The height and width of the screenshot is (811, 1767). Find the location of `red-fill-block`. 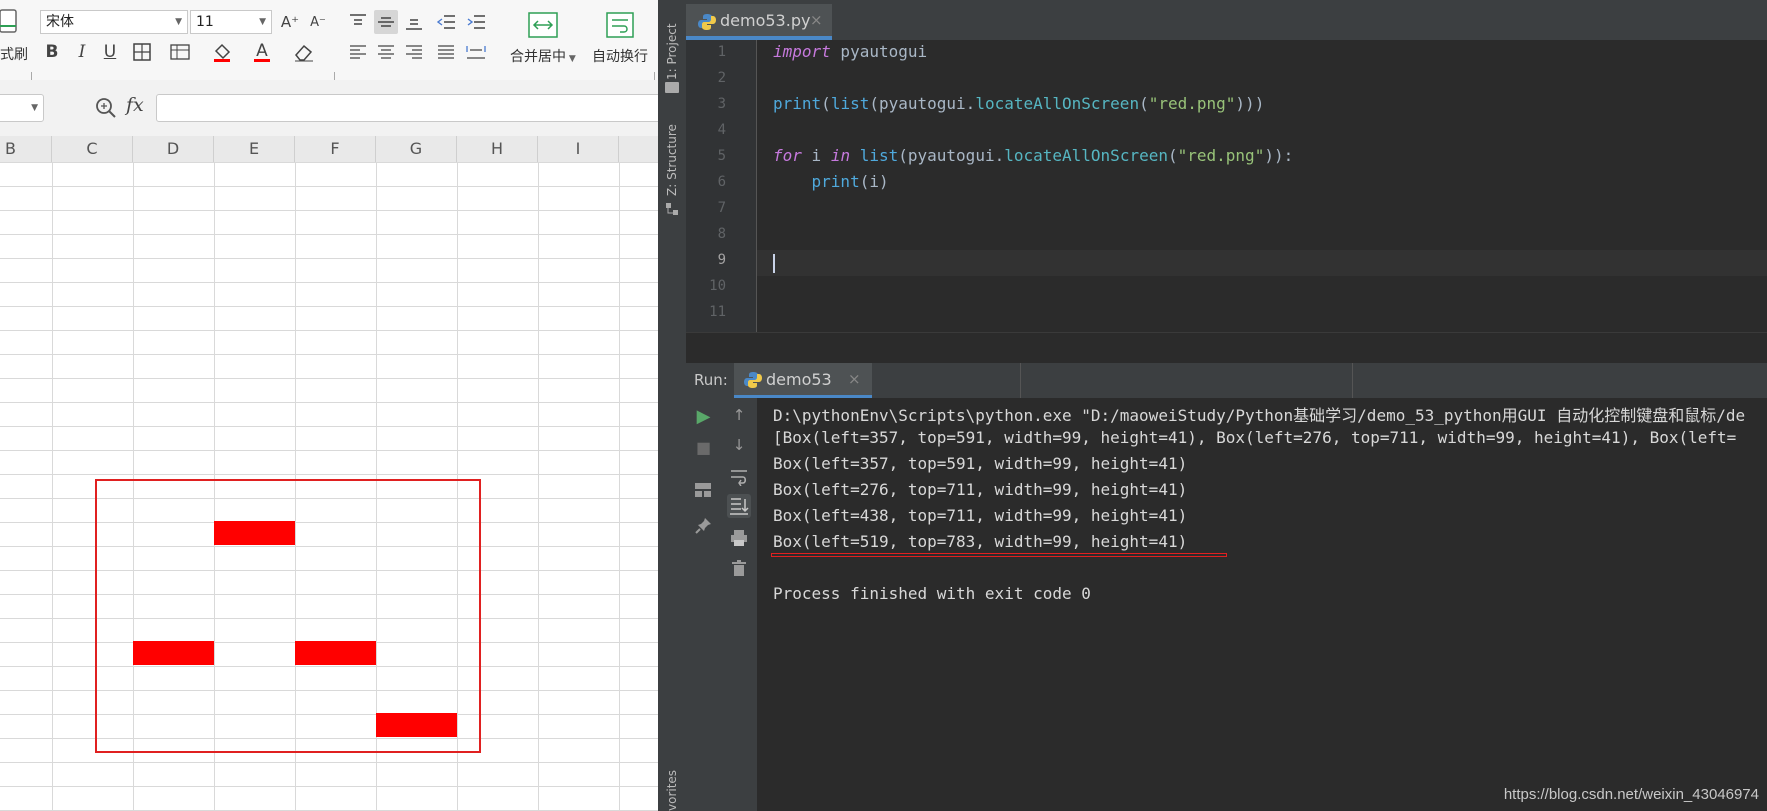

red-fill-block is located at coordinates (416, 725).